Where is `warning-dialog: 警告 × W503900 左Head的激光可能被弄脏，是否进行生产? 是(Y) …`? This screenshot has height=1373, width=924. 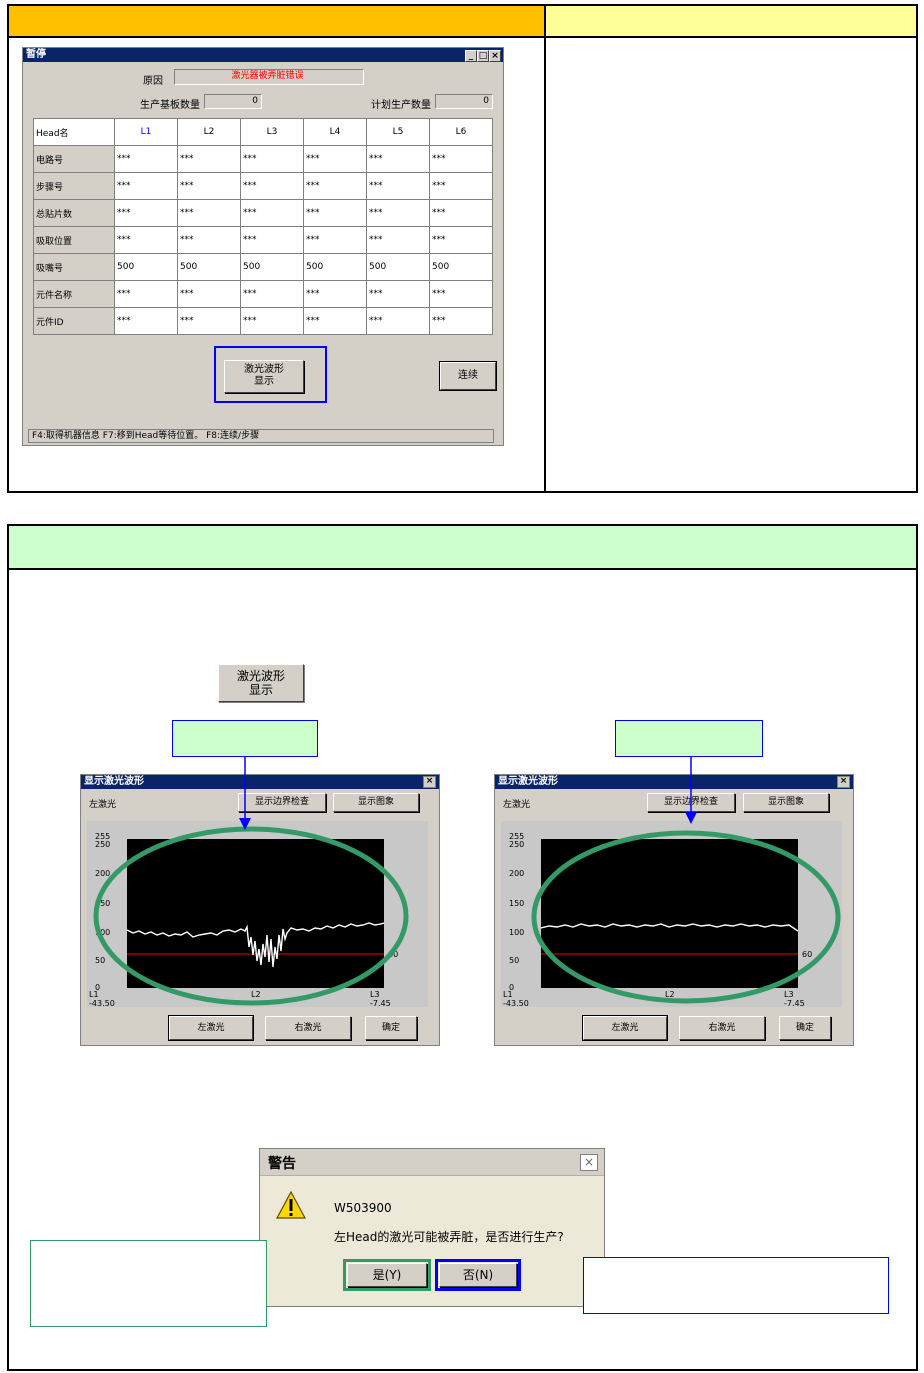
warning-dialog: 警告 × W503900 左Head的激光可能被弄脏，是否进行生产? 是(Y) … is located at coordinates (432, 1227).